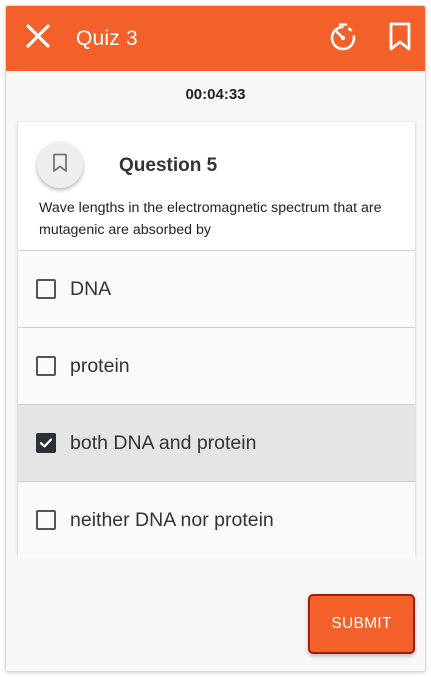 The width and height of the screenshot is (431, 677). I want to click on answer-option: DNA, so click(216, 288).